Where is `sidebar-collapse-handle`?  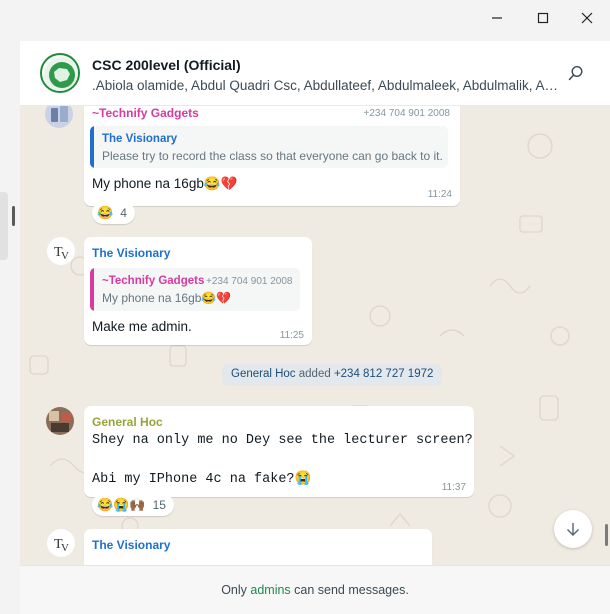 sidebar-collapse-handle is located at coordinates (4, 226).